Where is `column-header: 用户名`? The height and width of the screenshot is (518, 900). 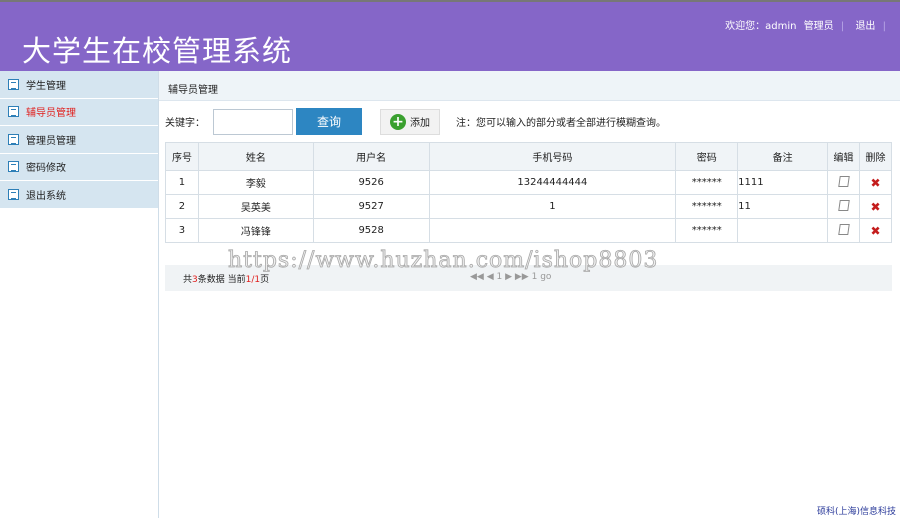 column-header: 用户名 is located at coordinates (371, 156).